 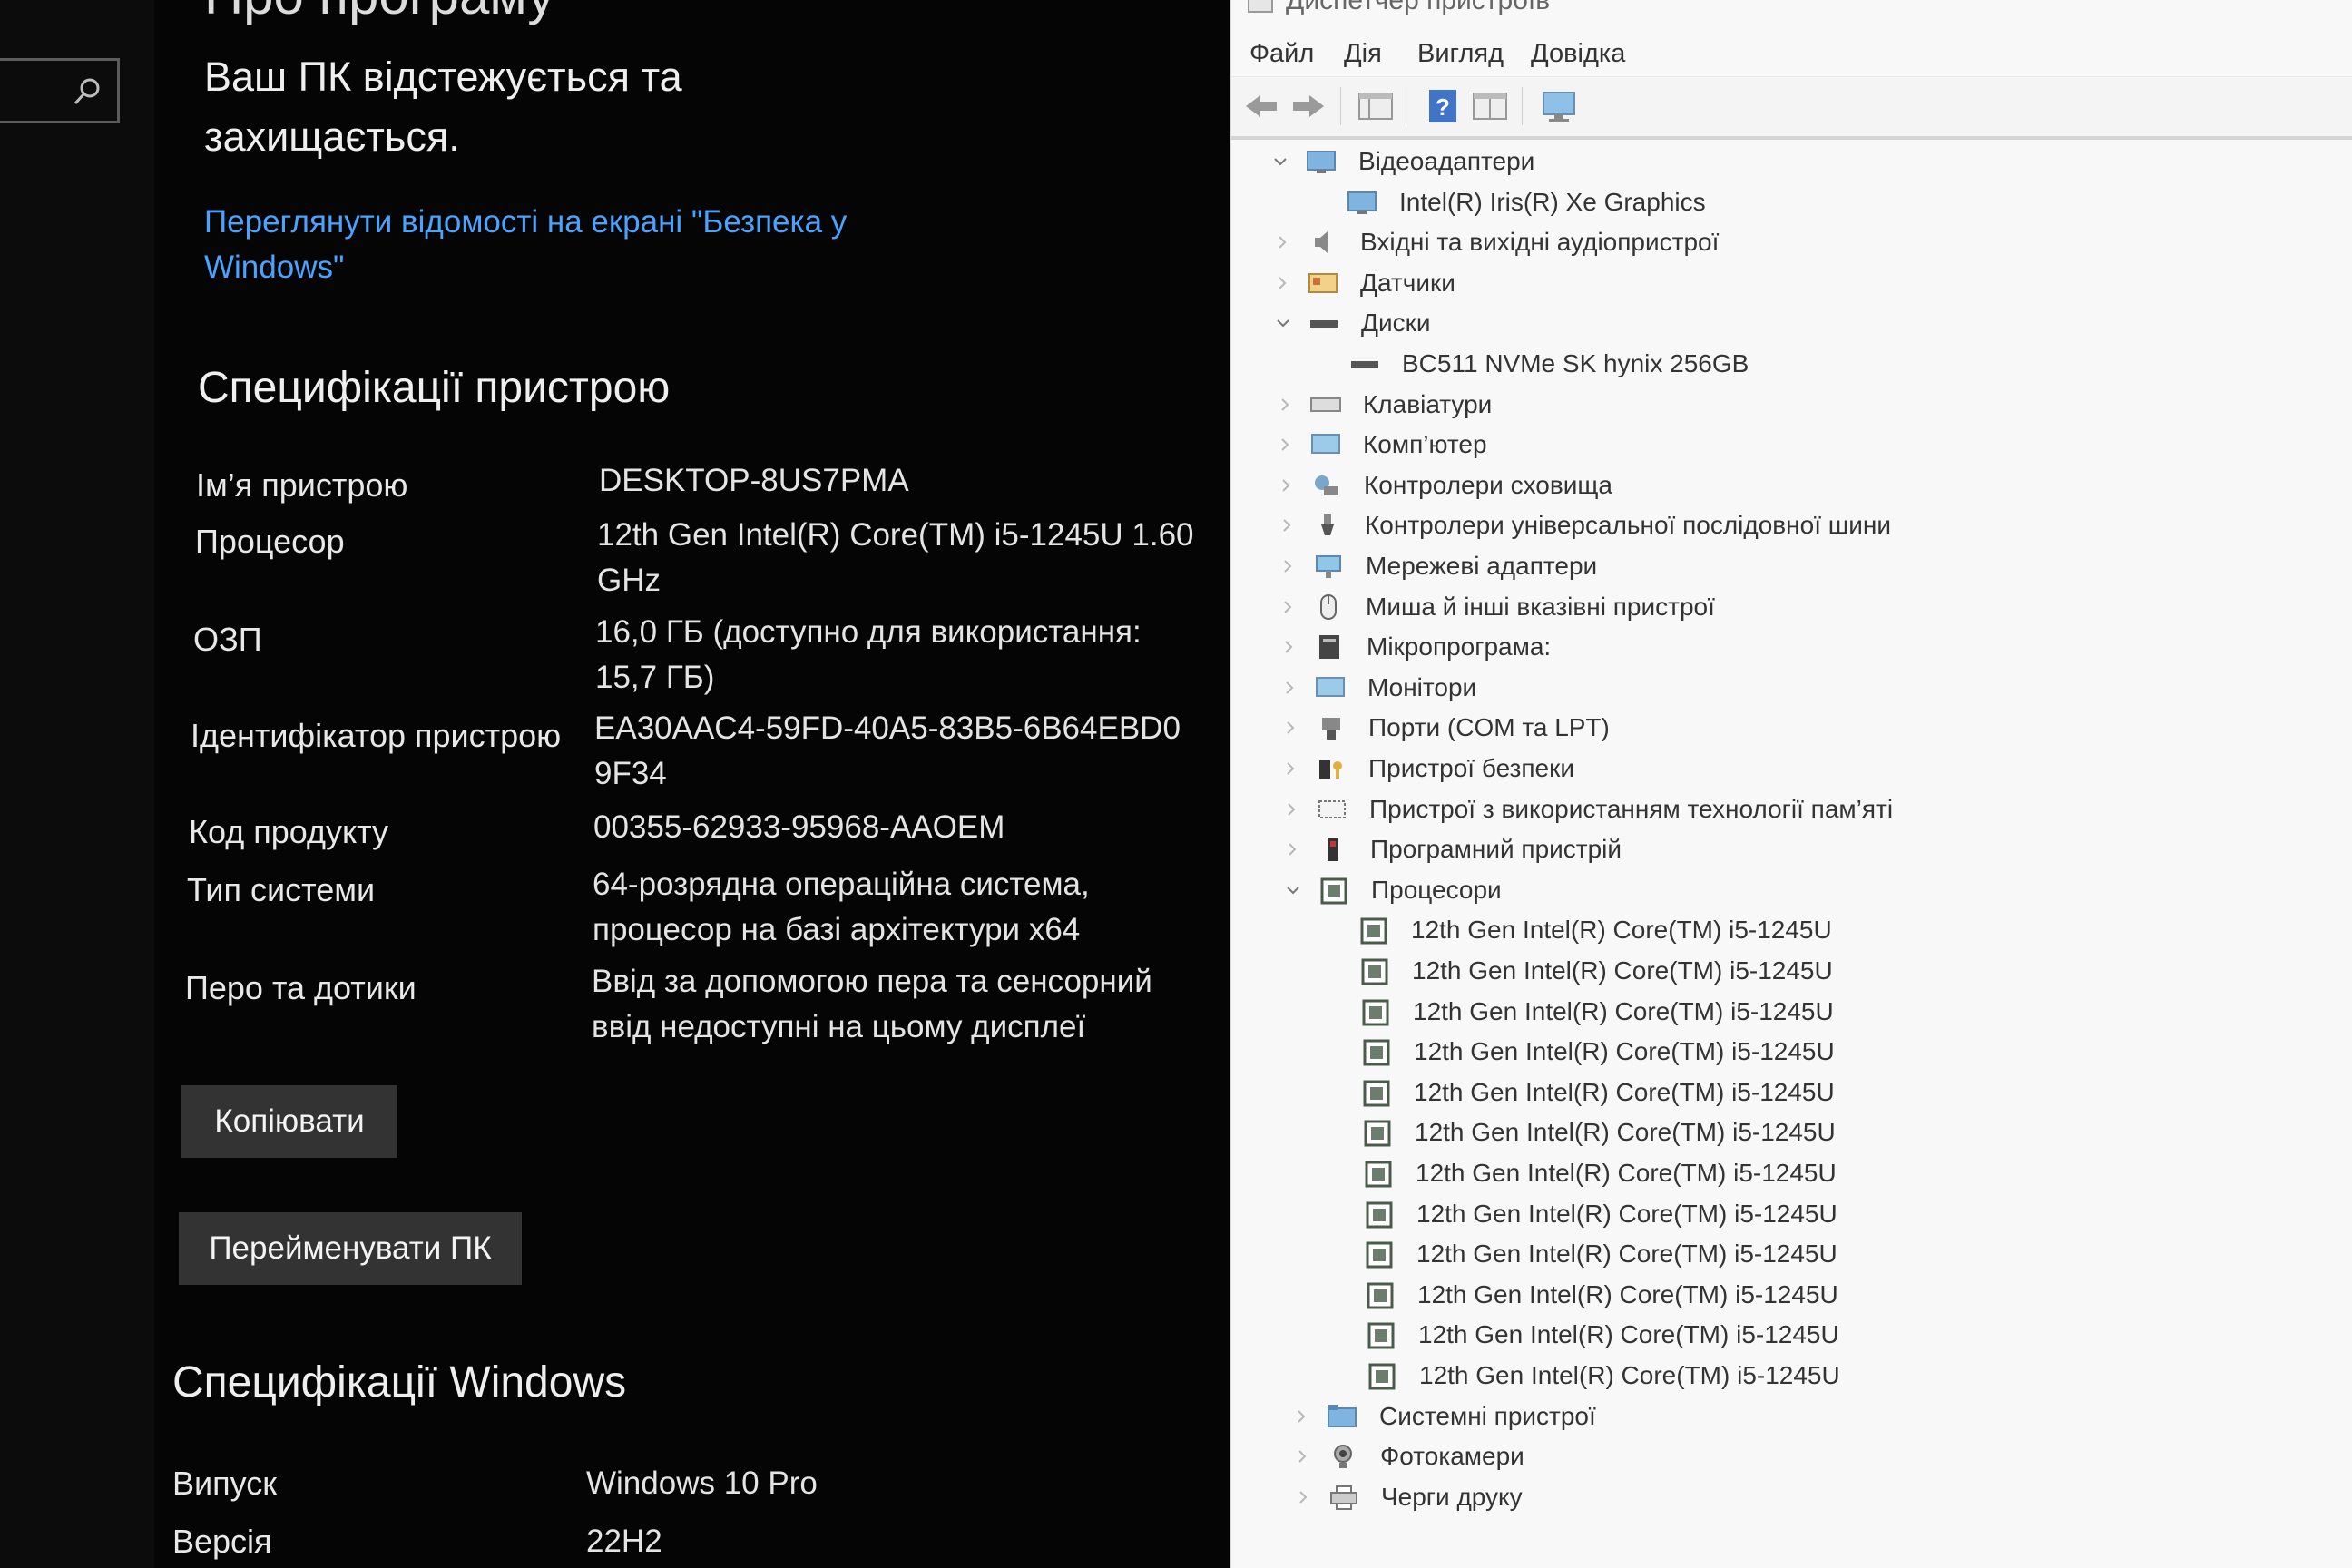 I want to click on tree-category: Черги друку, so click(x=1791, y=1497).